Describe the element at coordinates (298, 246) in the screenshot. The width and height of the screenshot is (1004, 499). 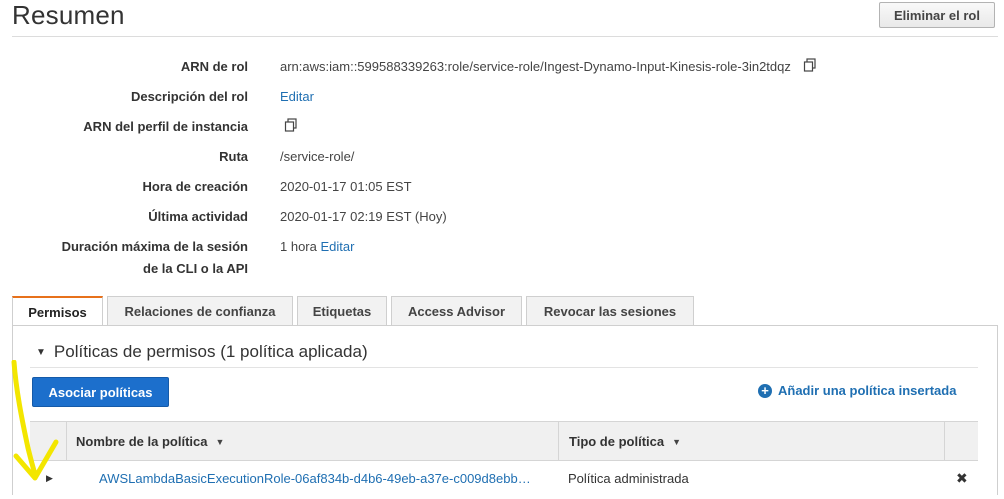
I see `max-session-value: 1 hora` at that location.